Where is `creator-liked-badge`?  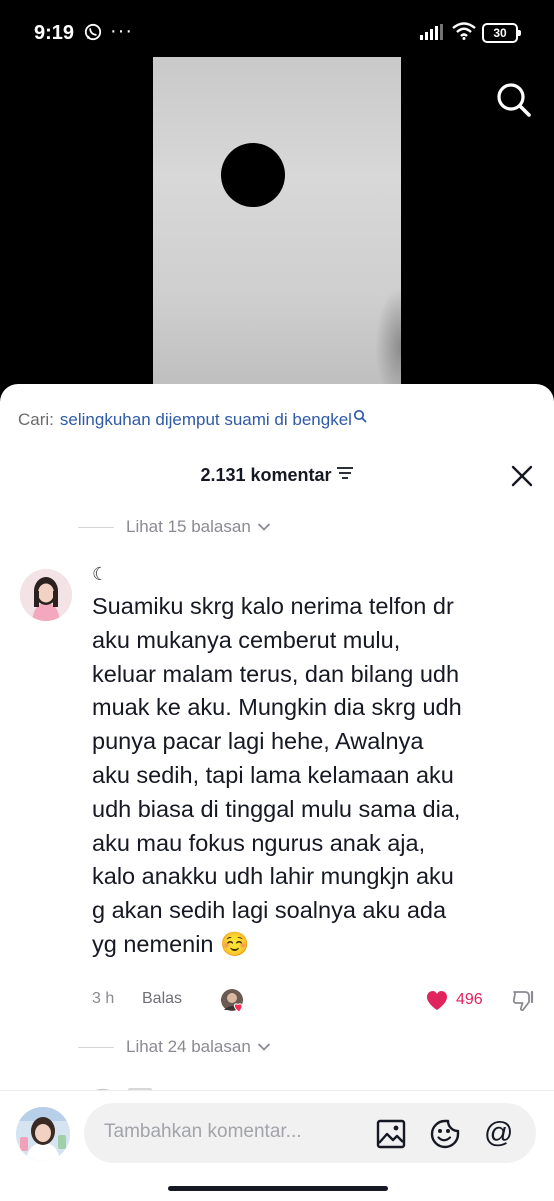 creator-liked-badge is located at coordinates (233, 1001).